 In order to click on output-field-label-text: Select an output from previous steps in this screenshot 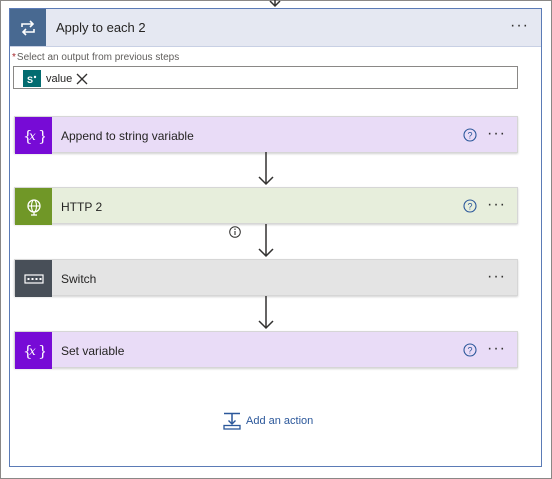, I will do `click(98, 57)`.